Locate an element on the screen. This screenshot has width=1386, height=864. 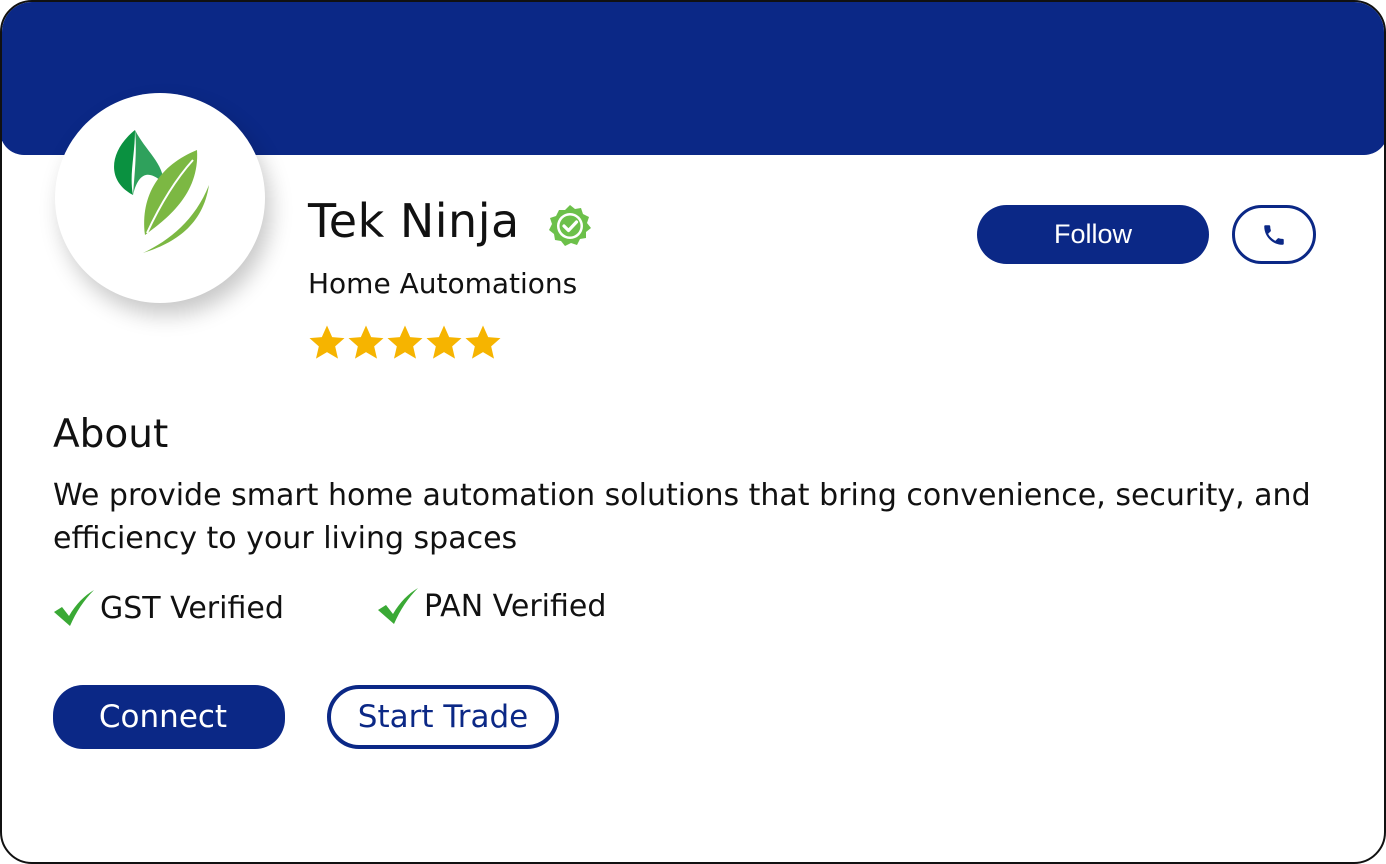
avatar is located at coordinates (160, 198).